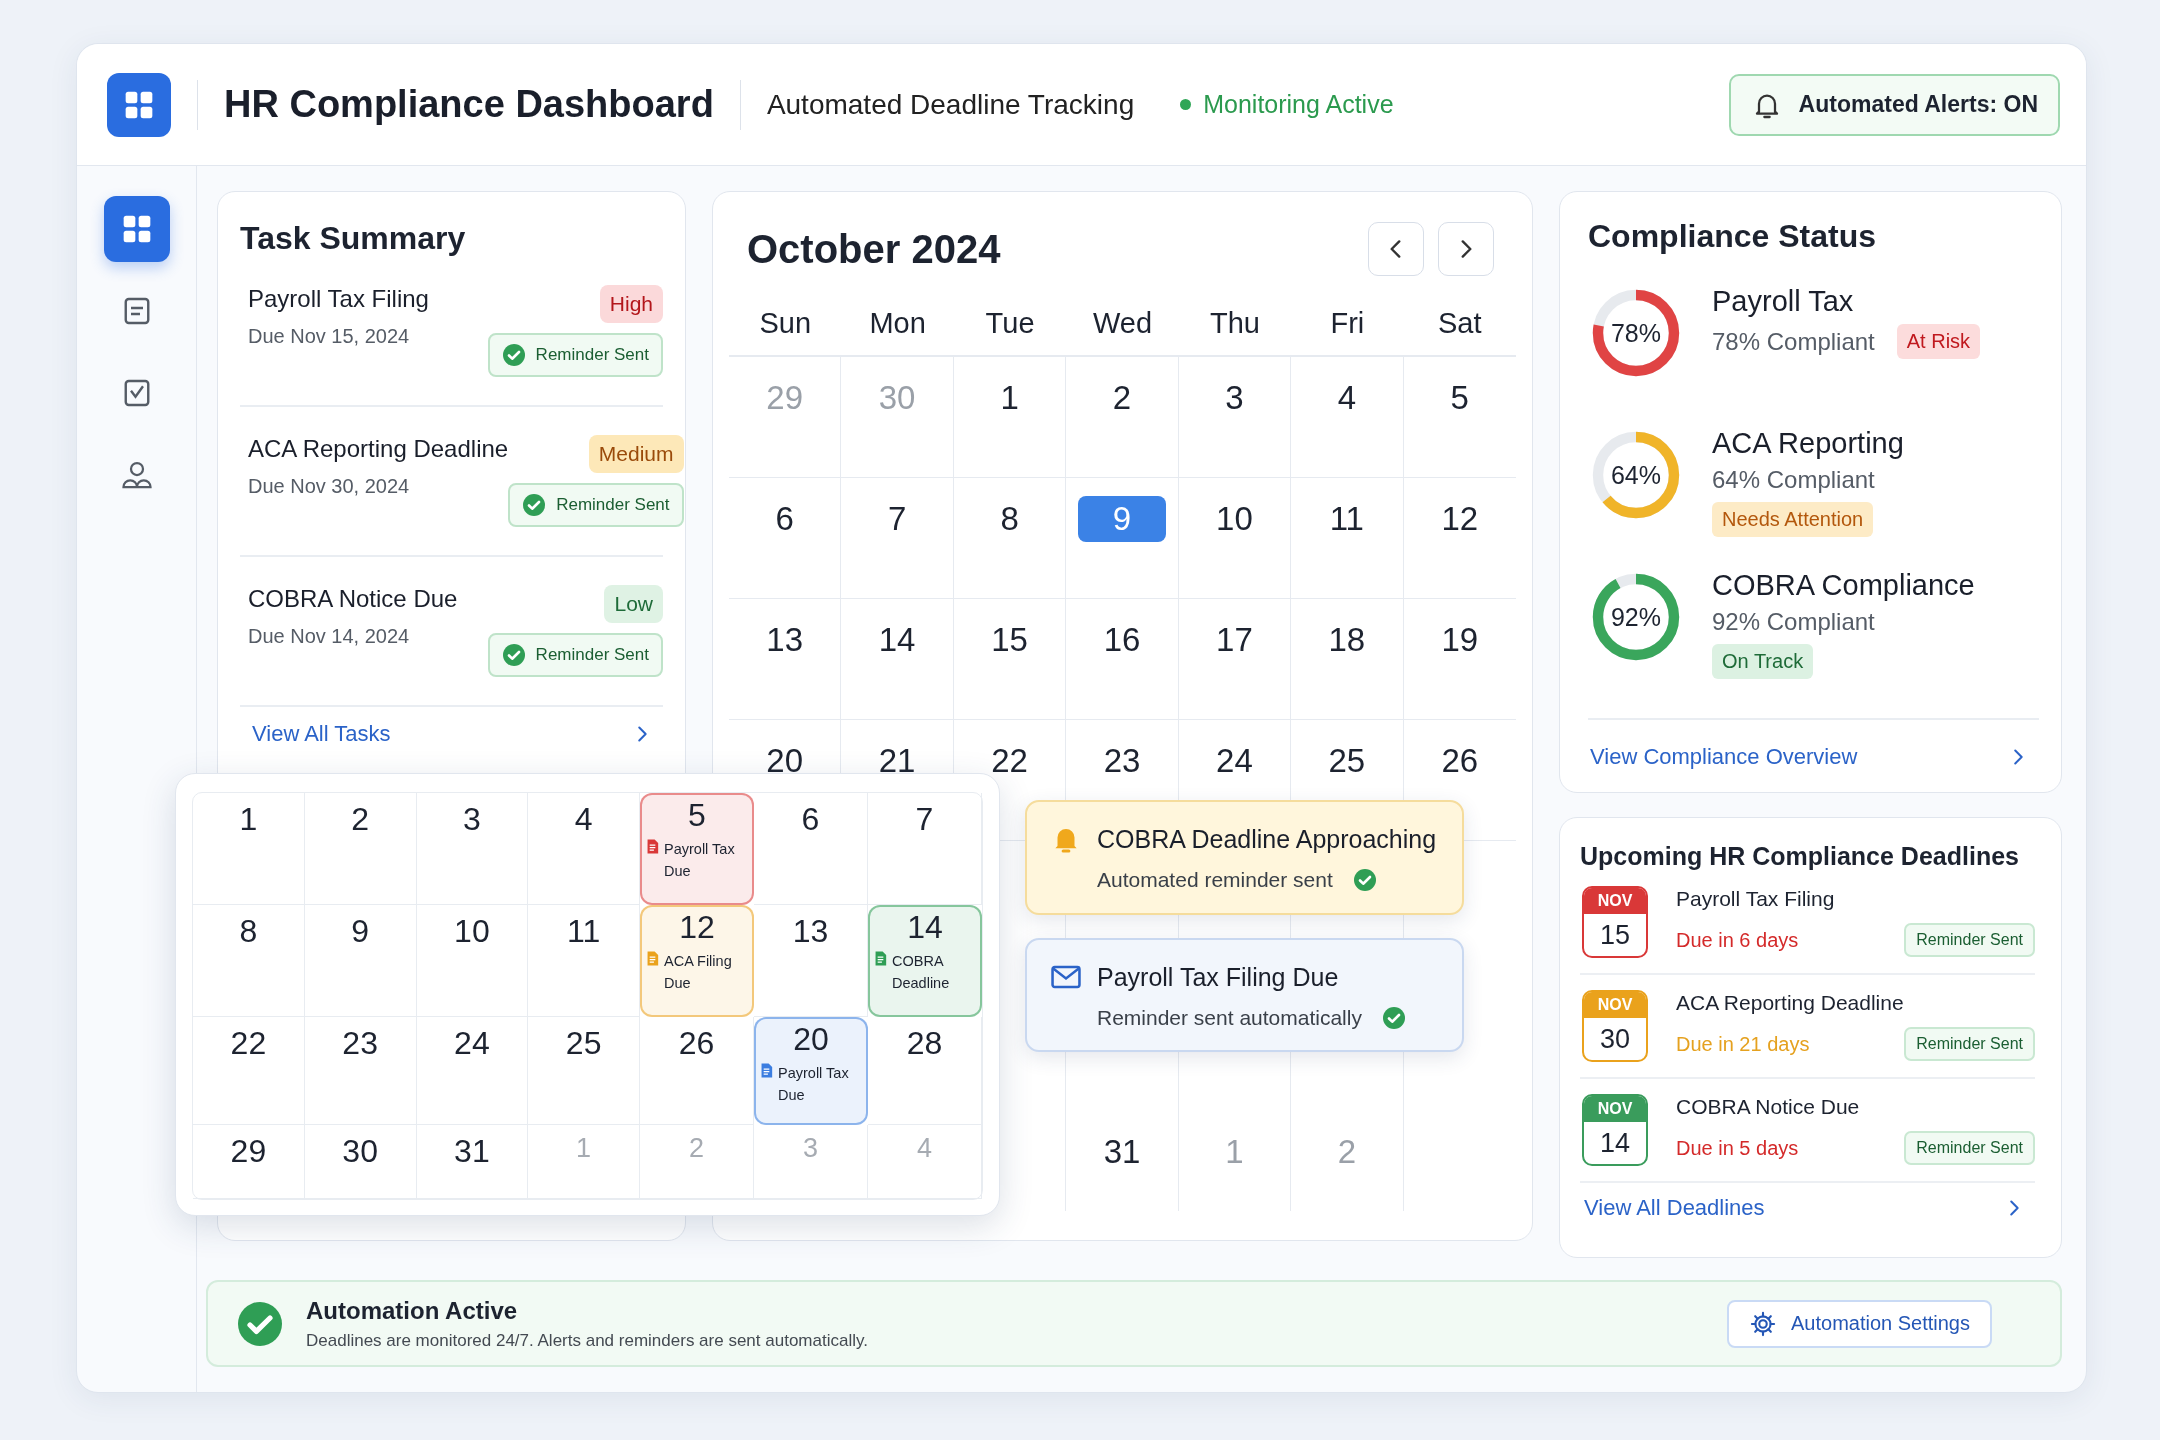  Describe the element at coordinates (583, 819) in the screenshot. I see `day-number: 4` at that location.